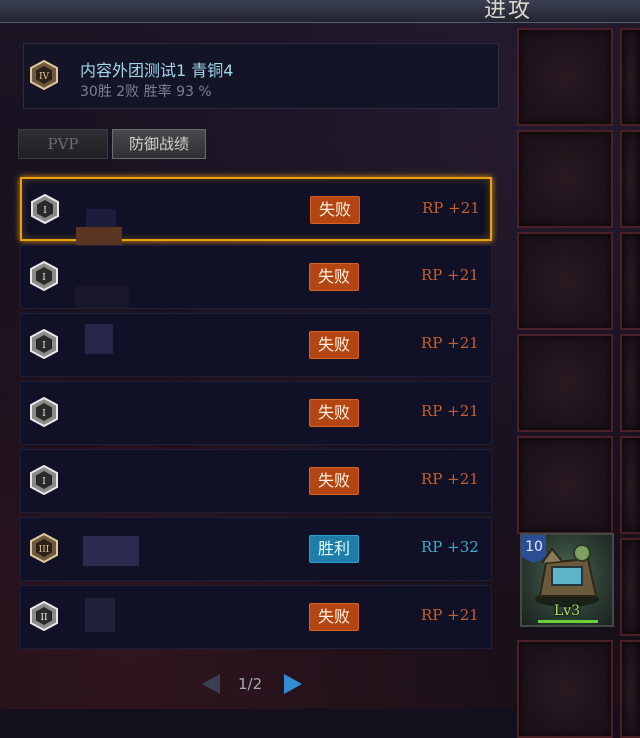  What do you see at coordinates (157, 70) in the screenshot?
I see `player-name: 内容外团测试1 青铜4` at bounding box center [157, 70].